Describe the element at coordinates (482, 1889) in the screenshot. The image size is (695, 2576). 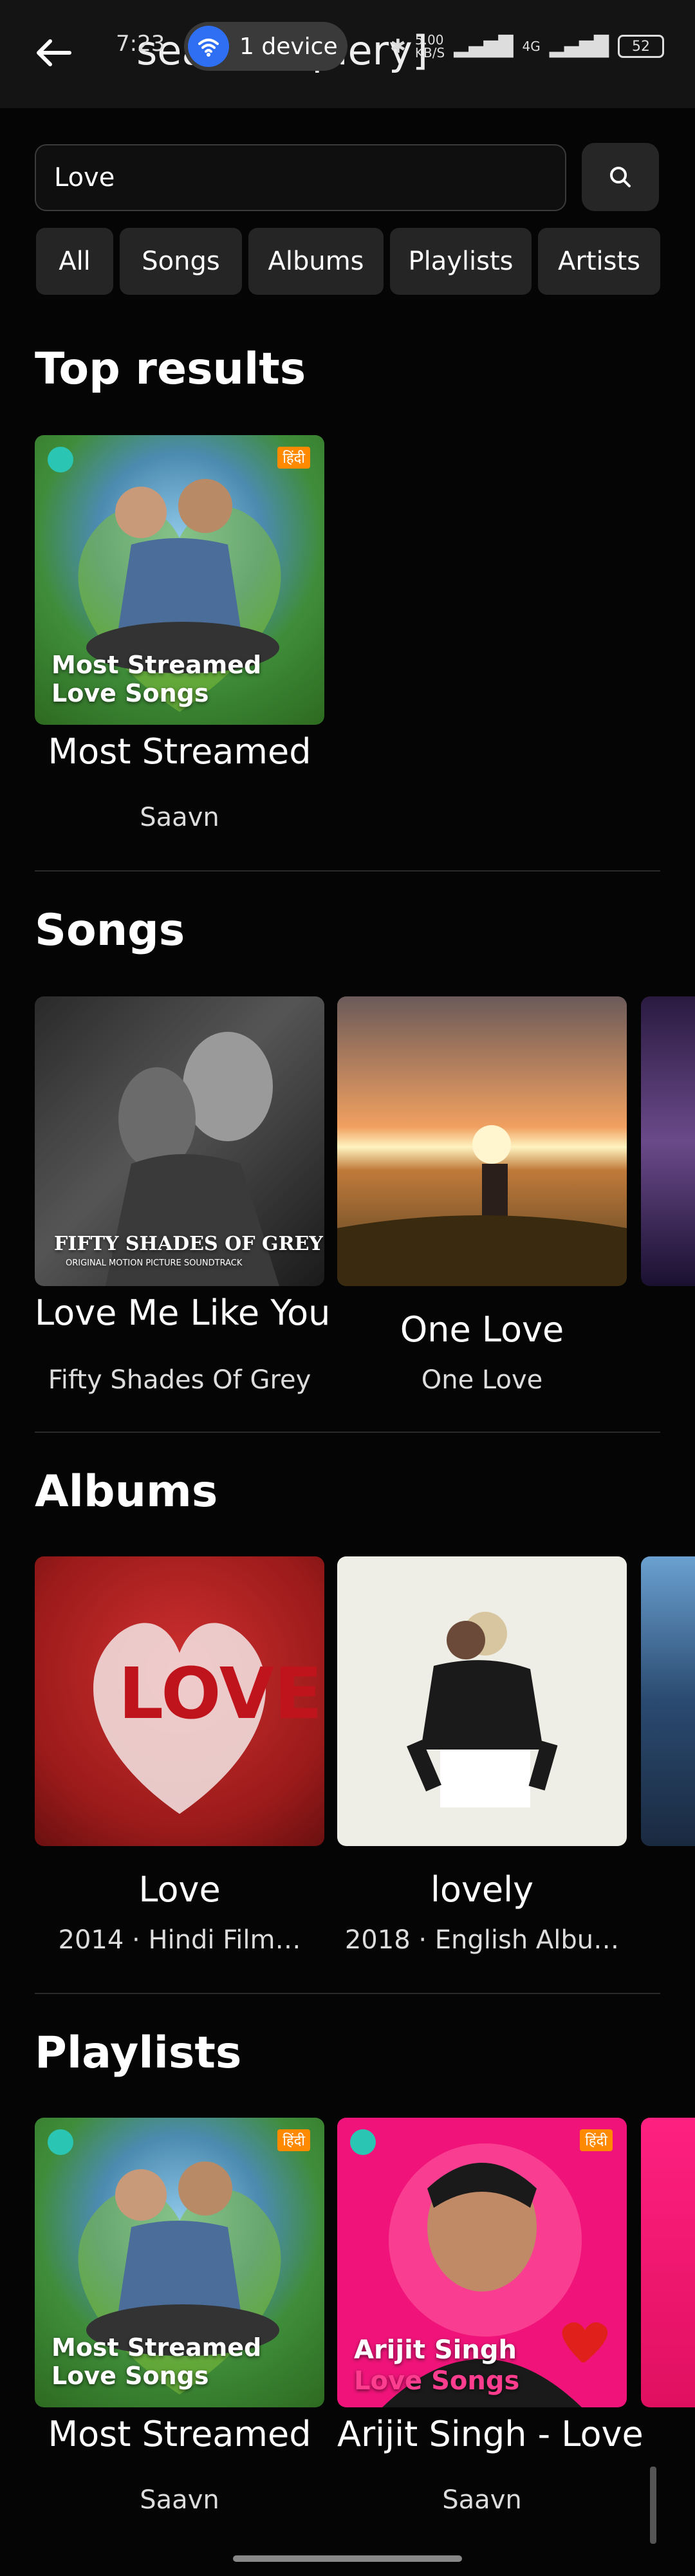
I see `card-title: lovely` at that location.